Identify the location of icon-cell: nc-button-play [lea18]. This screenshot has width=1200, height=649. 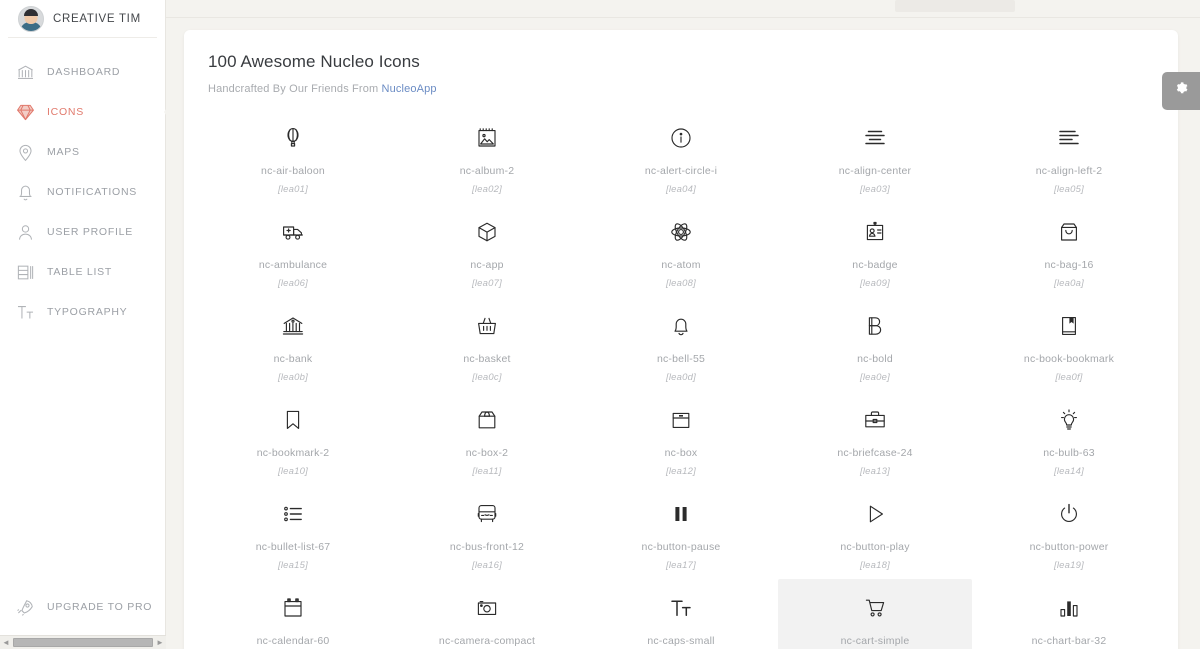
(875, 532).